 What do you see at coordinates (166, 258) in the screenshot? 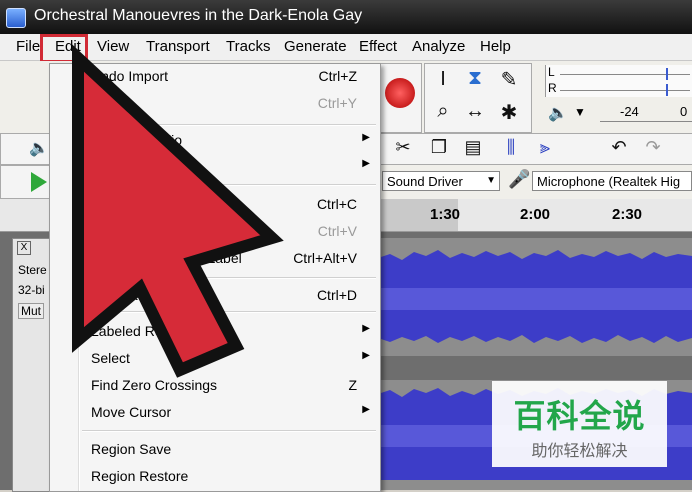
I see `menu-item-label: Paste Text to New Label` at bounding box center [166, 258].